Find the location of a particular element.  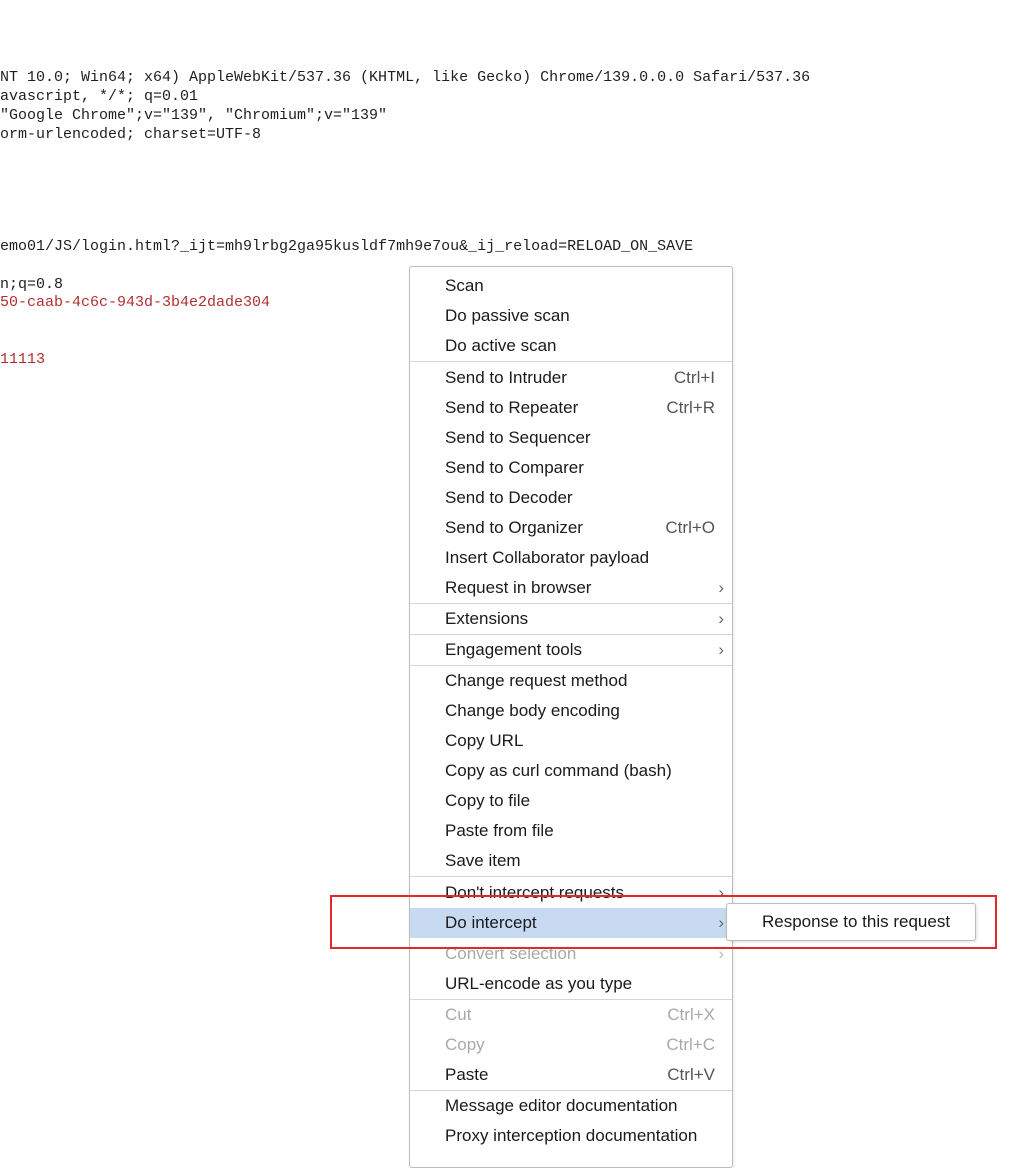

menu-item-send-to-intruder: Send to Intruder Ctrl+I is located at coordinates (571, 378).